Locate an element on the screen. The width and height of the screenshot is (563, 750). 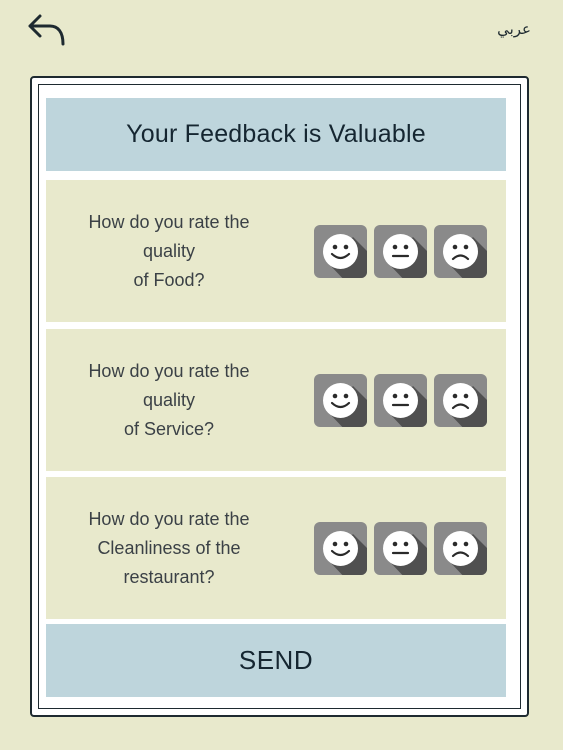
back-arrow-icon is located at coordinates (46, 30).